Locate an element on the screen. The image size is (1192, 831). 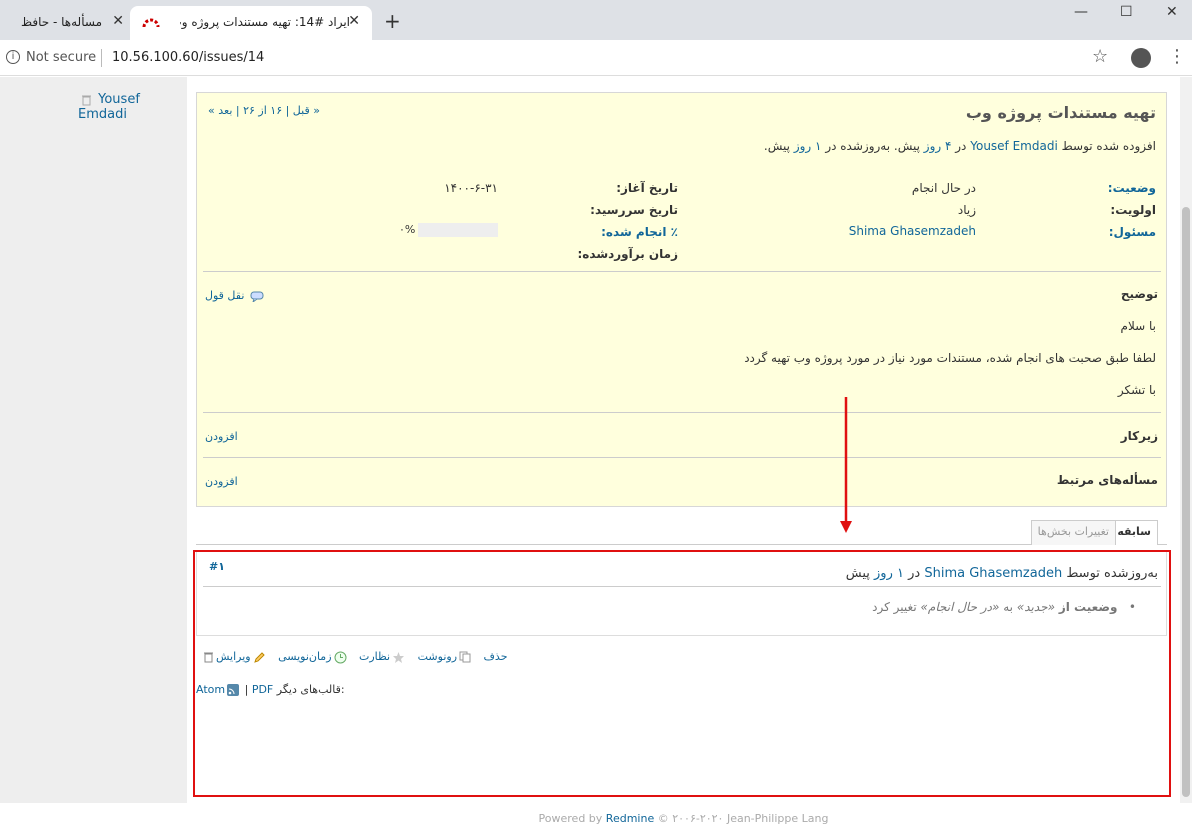
priority-value: زیاد is located at coordinates (966, 210).